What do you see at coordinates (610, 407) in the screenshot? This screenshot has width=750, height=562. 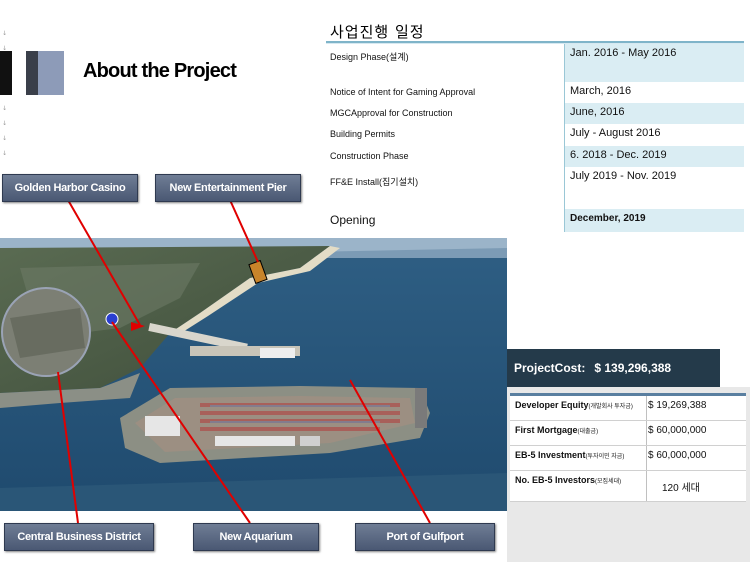 I see `financing-label-note: (개발회사 투자금)` at bounding box center [610, 407].